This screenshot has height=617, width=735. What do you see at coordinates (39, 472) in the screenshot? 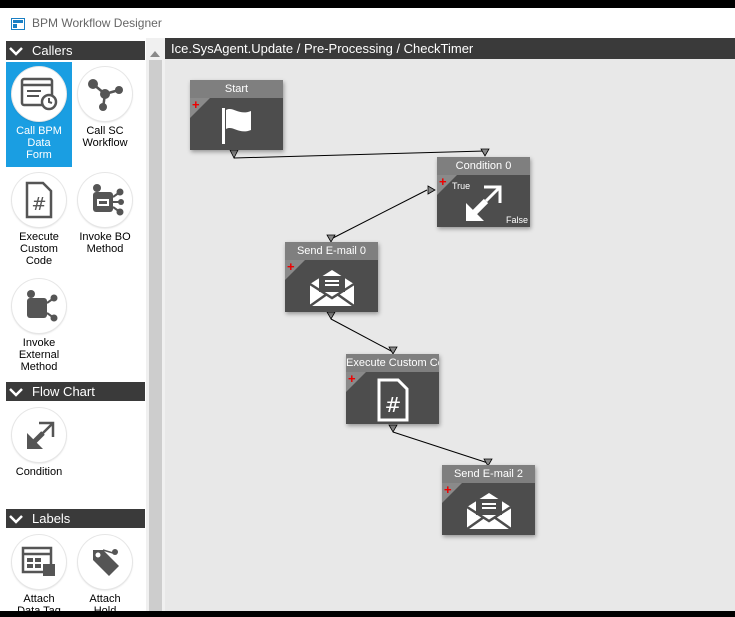
I see `tool-label: Condition` at bounding box center [39, 472].